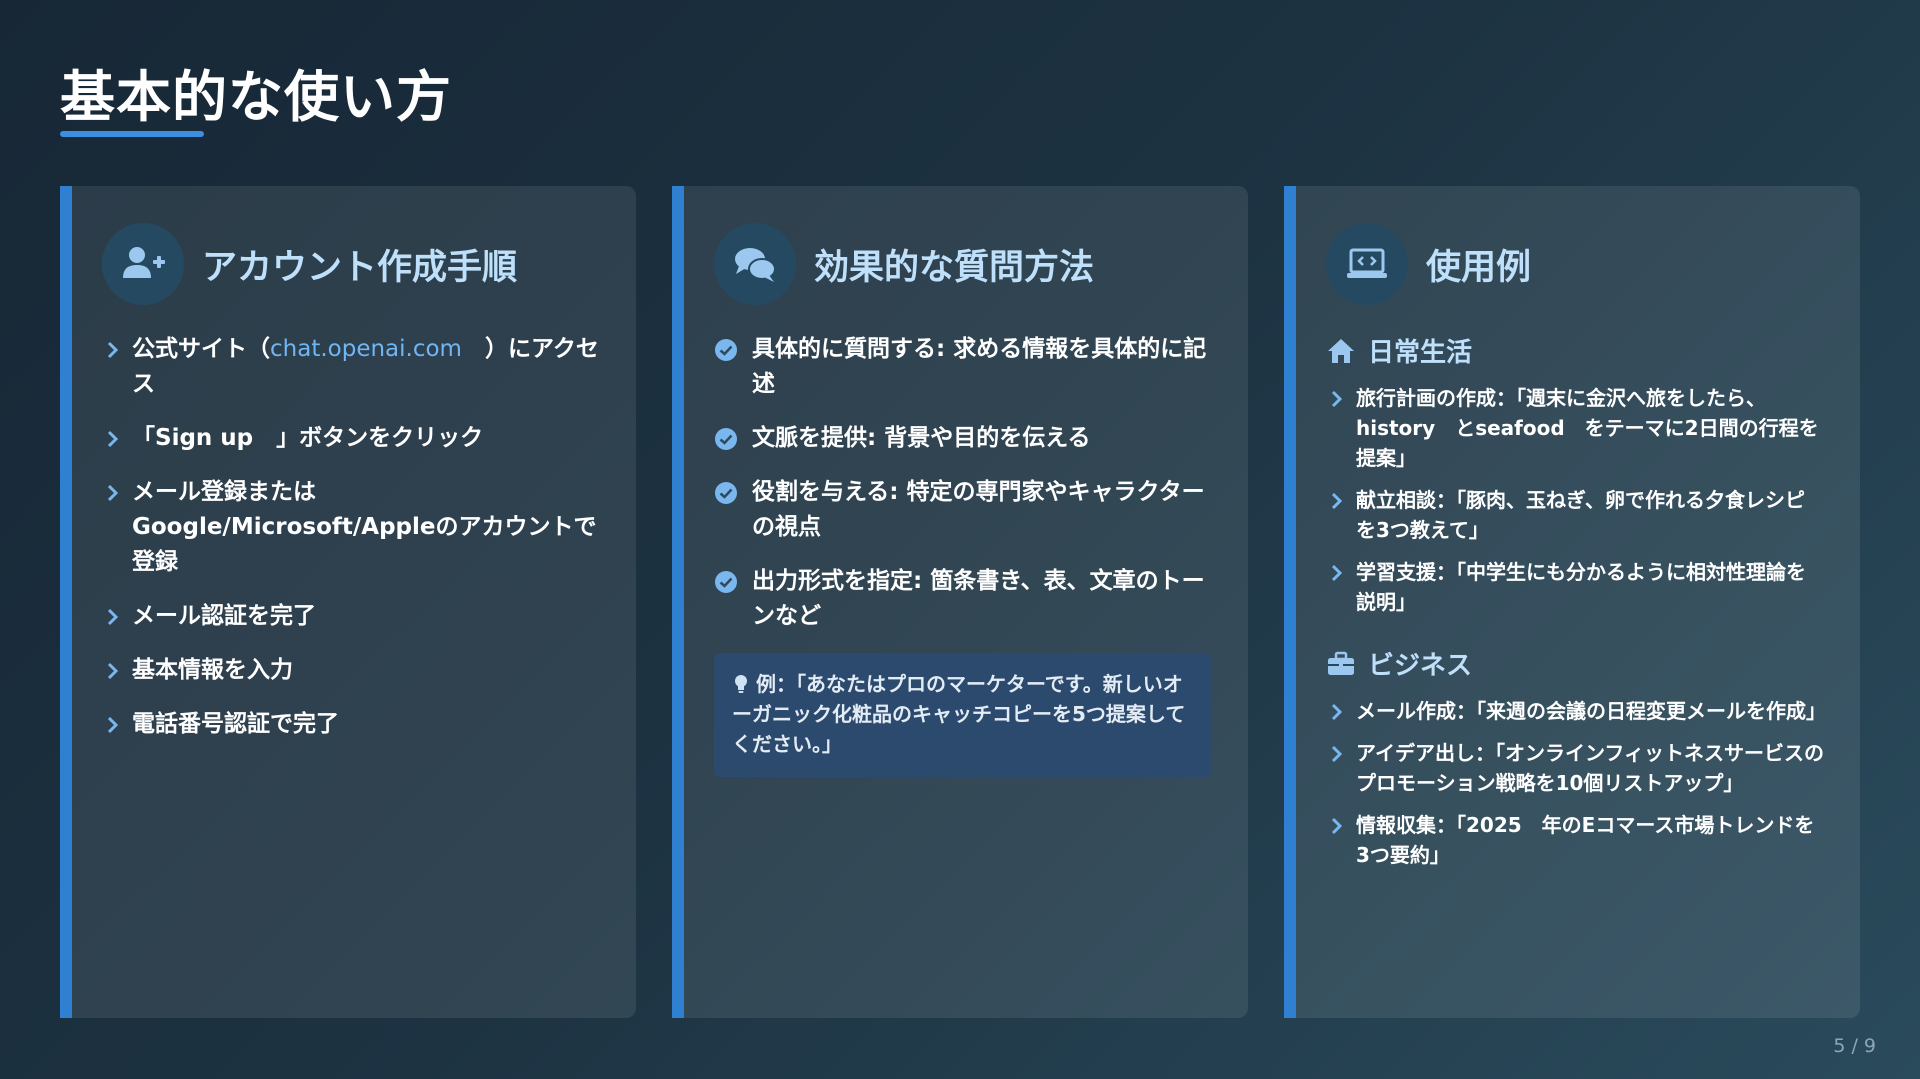 The image size is (1920, 1079). I want to click on daily-life-item: 学習支援：「中学生にも分かるように相対性理論を説明」, so click(1575, 587).